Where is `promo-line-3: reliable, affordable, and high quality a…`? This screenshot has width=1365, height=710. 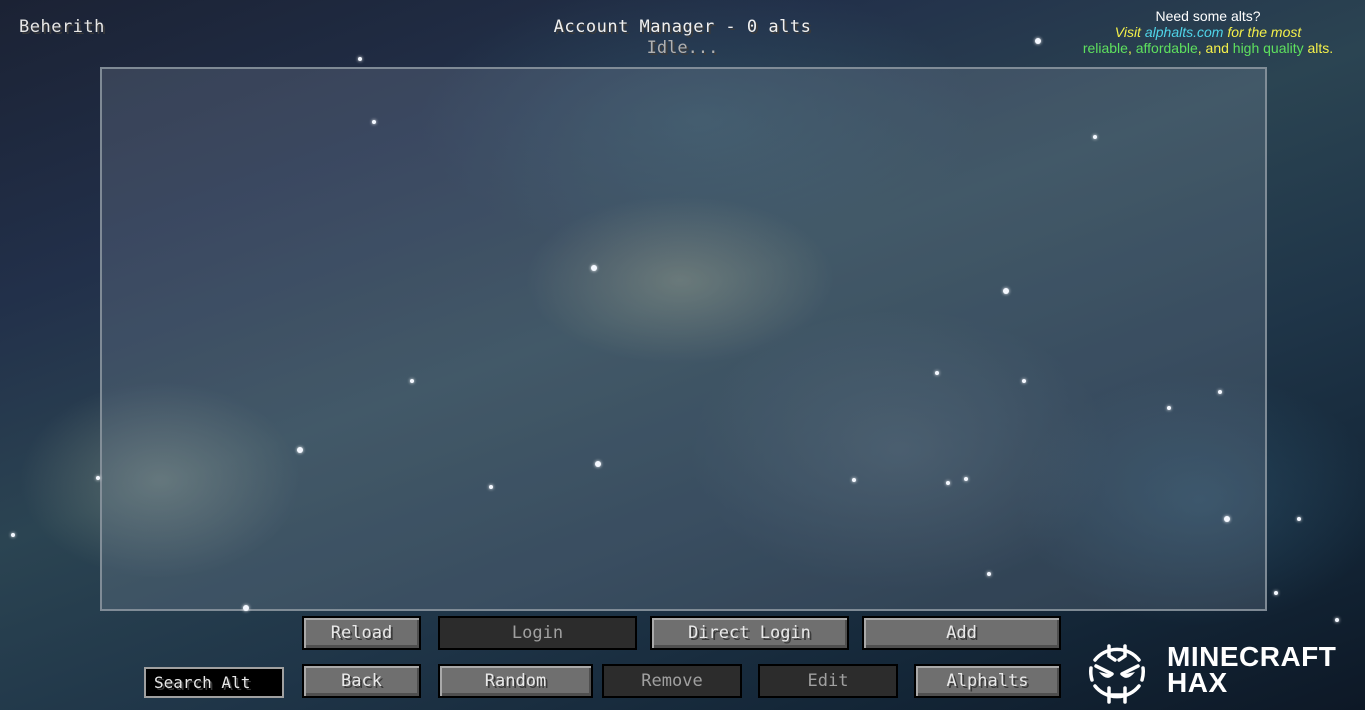 promo-line-3: reliable, affordable, and high quality a… is located at coordinates (1208, 48).